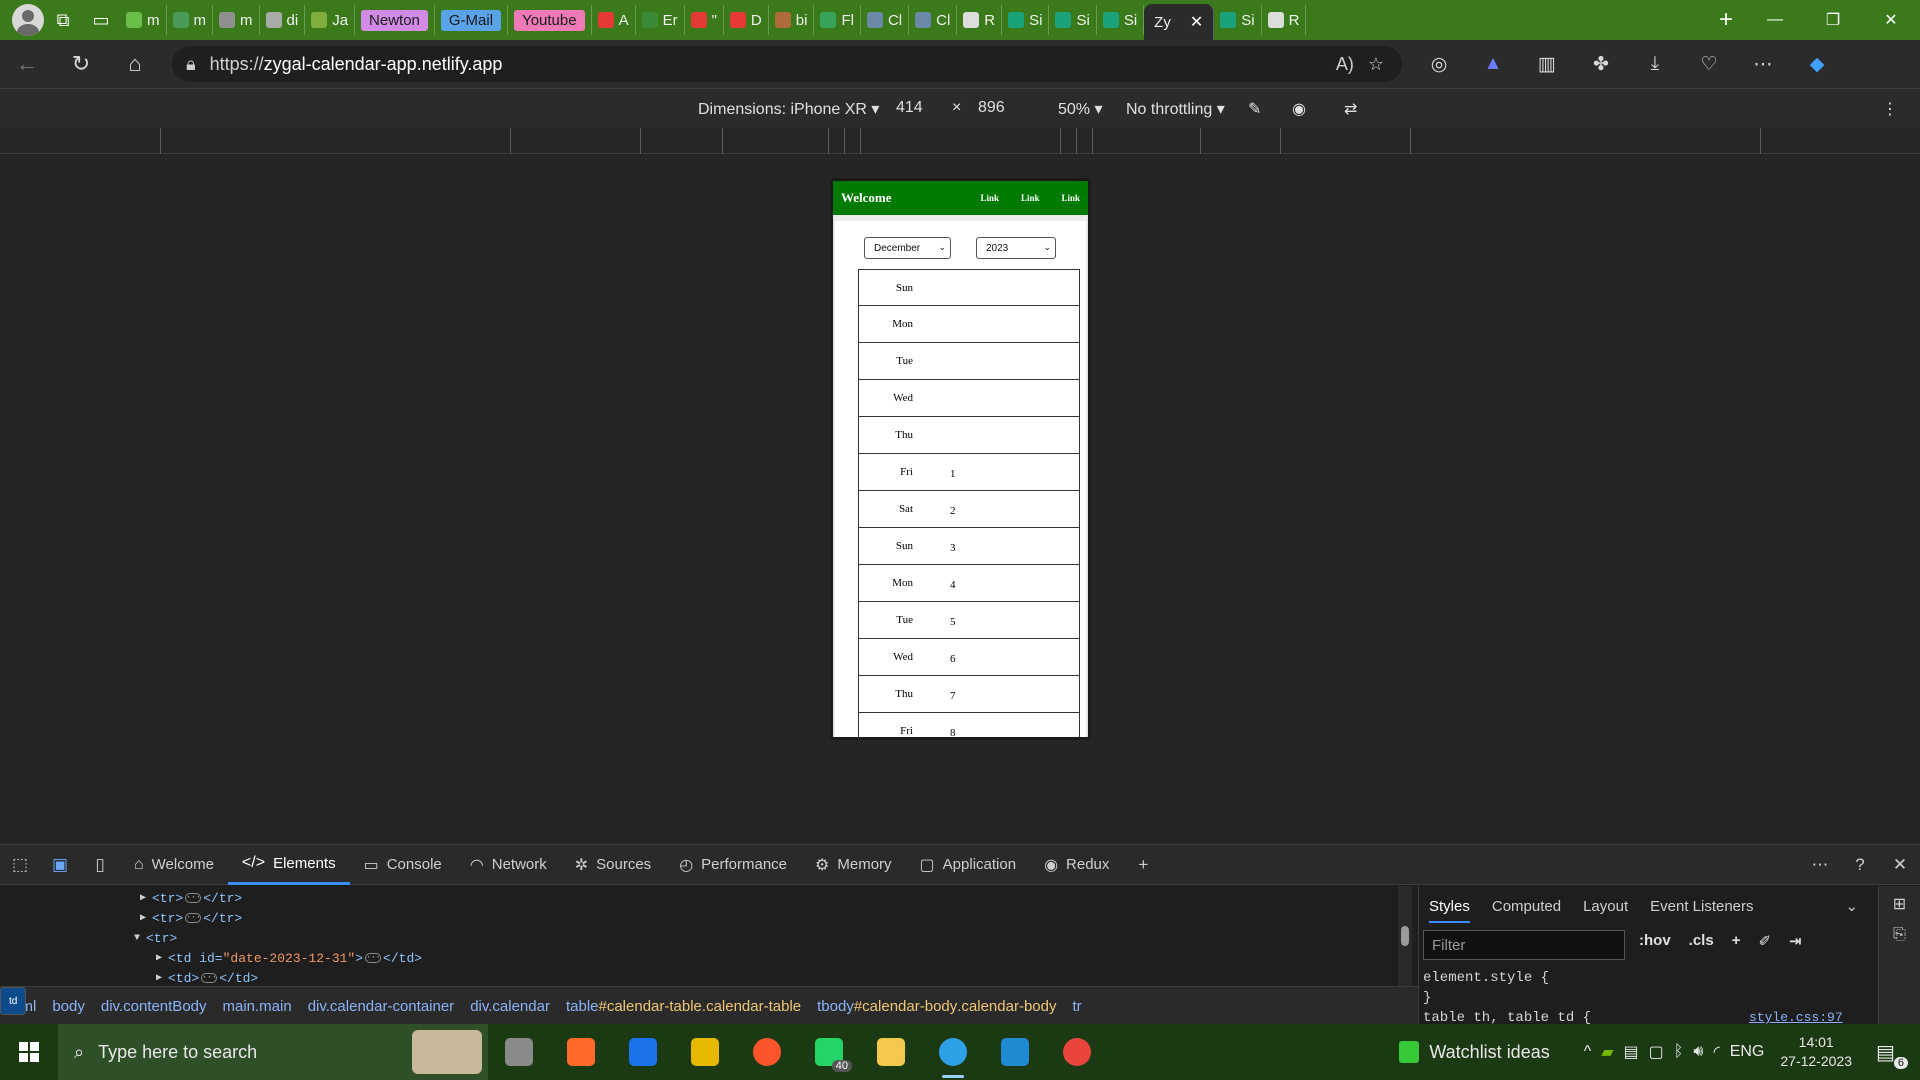 Image resolution: width=1920 pixels, height=1080 pixels. Describe the element at coordinates (1893, 1054) in the screenshot. I see `notification-center-icon: ▤ 6` at that location.